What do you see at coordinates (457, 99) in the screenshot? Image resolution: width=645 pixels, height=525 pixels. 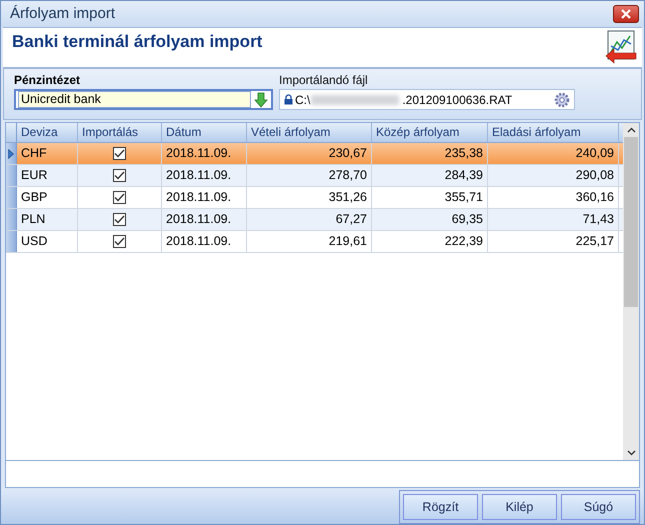 I see `file-path-end: .201209100636.RAT` at bounding box center [457, 99].